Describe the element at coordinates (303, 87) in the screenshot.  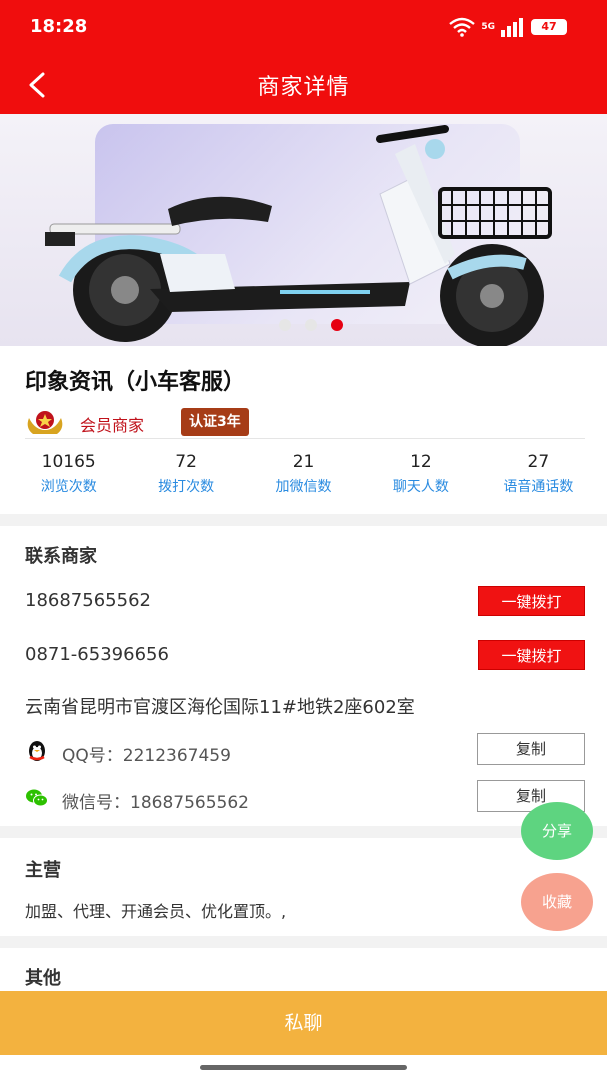
I see `page-title: 商家详情` at that location.